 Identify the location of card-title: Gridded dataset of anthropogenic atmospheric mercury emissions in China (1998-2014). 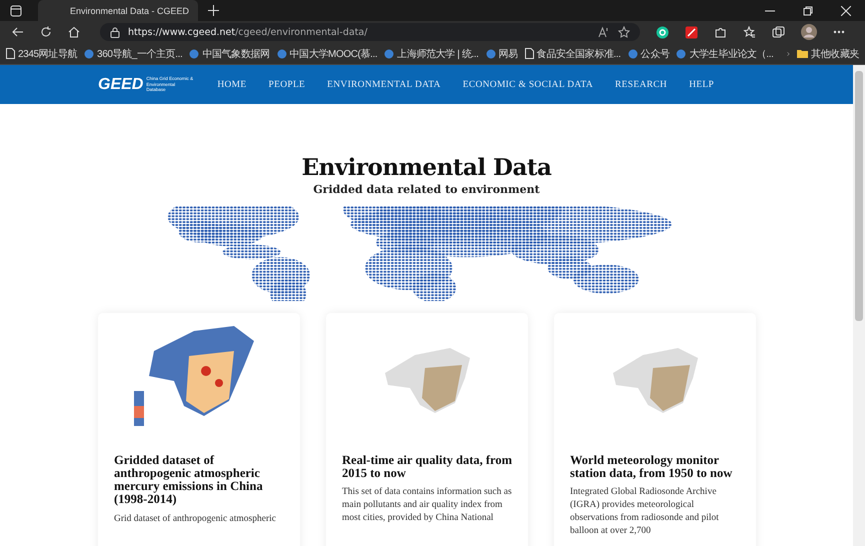
(189, 480).